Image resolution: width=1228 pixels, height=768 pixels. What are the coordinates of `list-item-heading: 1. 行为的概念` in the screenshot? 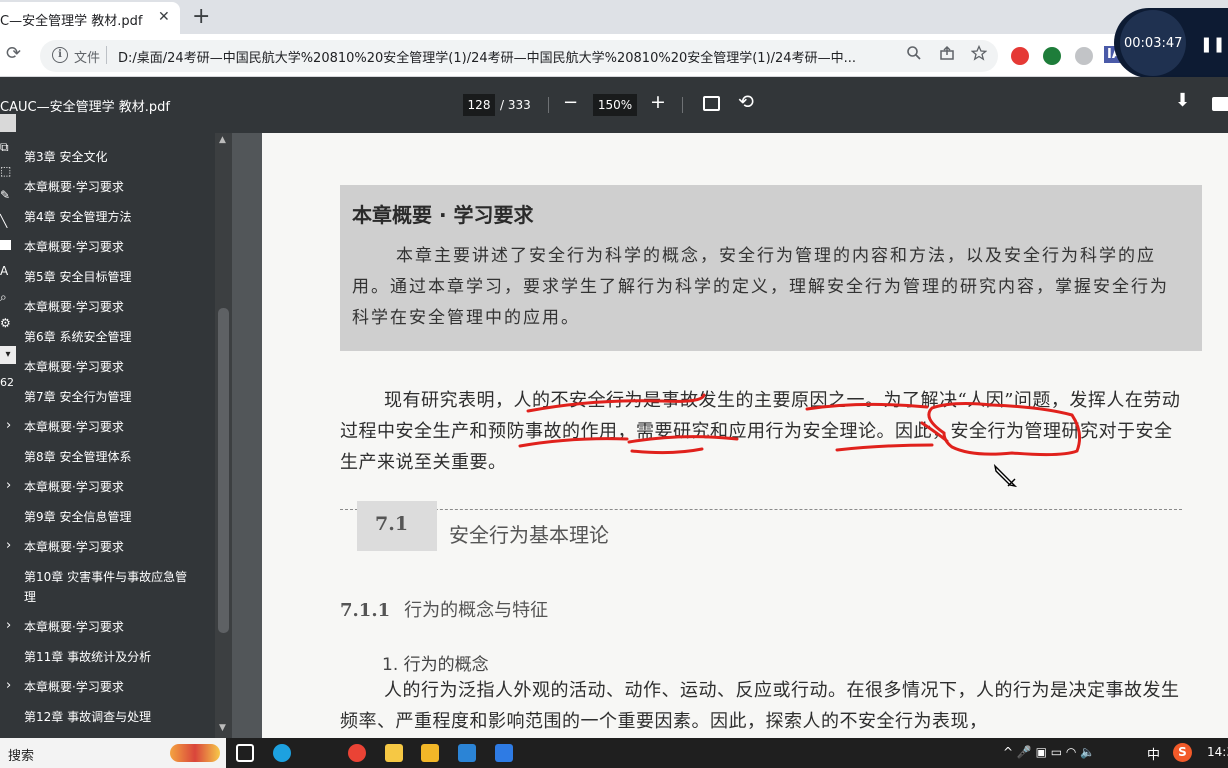 It's located at (435, 665).